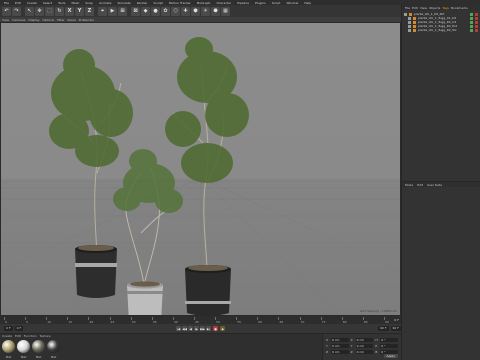 Image resolution: width=480 pixels, height=360 pixels. I want to click on playback-button-1: ◀◀, so click(185, 328).